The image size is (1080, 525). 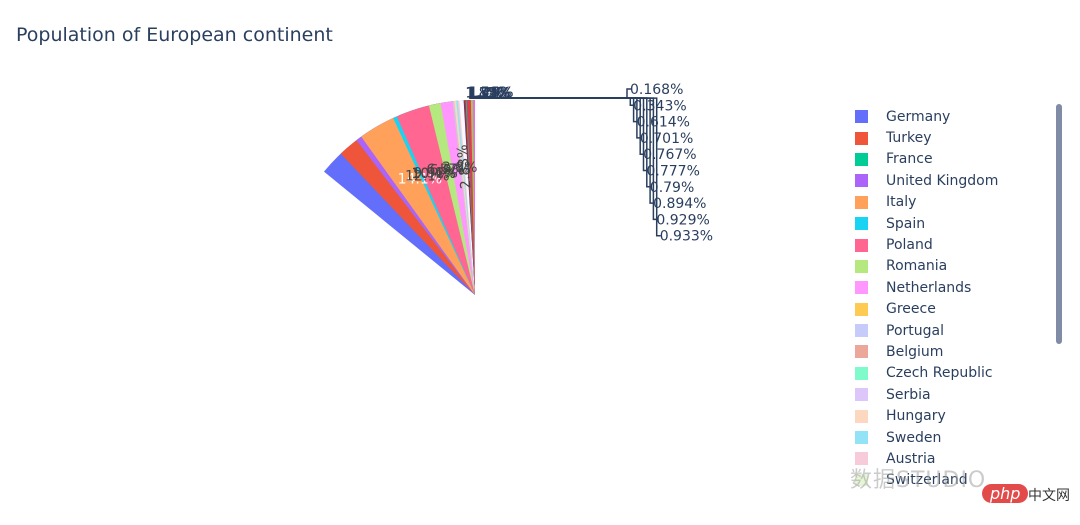 I want to click on watermark-php-badge: php, so click(x=1005, y=493).